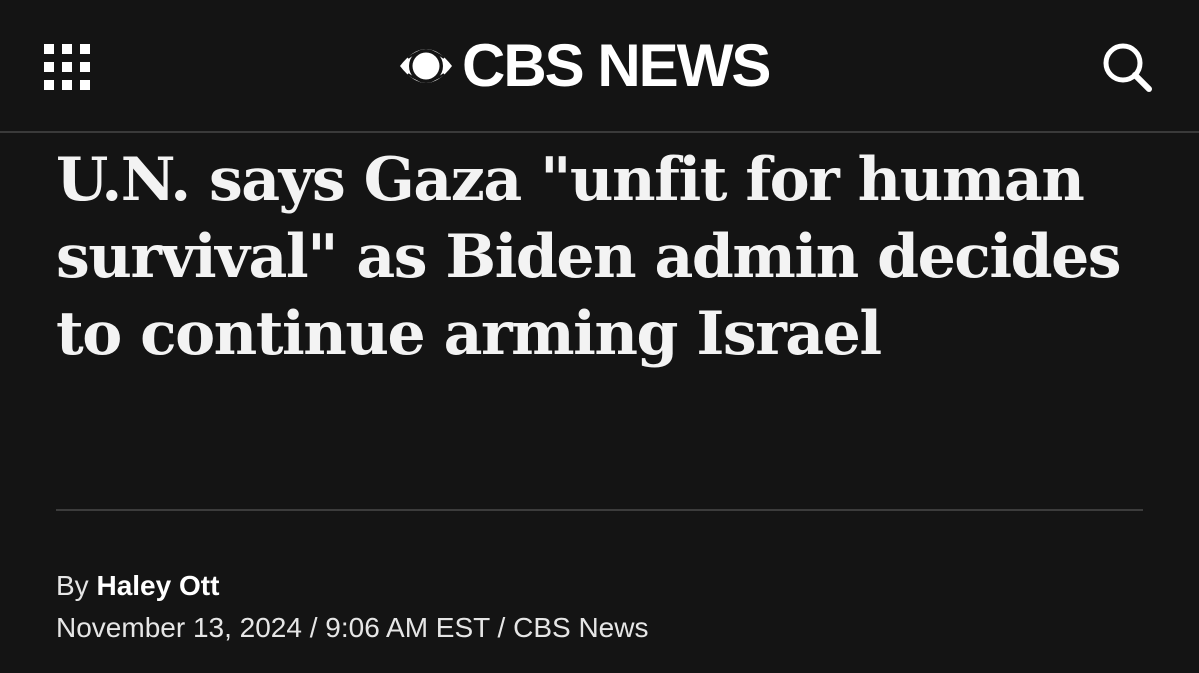  I want to click on byline-prefix: By, so click(76, 585).